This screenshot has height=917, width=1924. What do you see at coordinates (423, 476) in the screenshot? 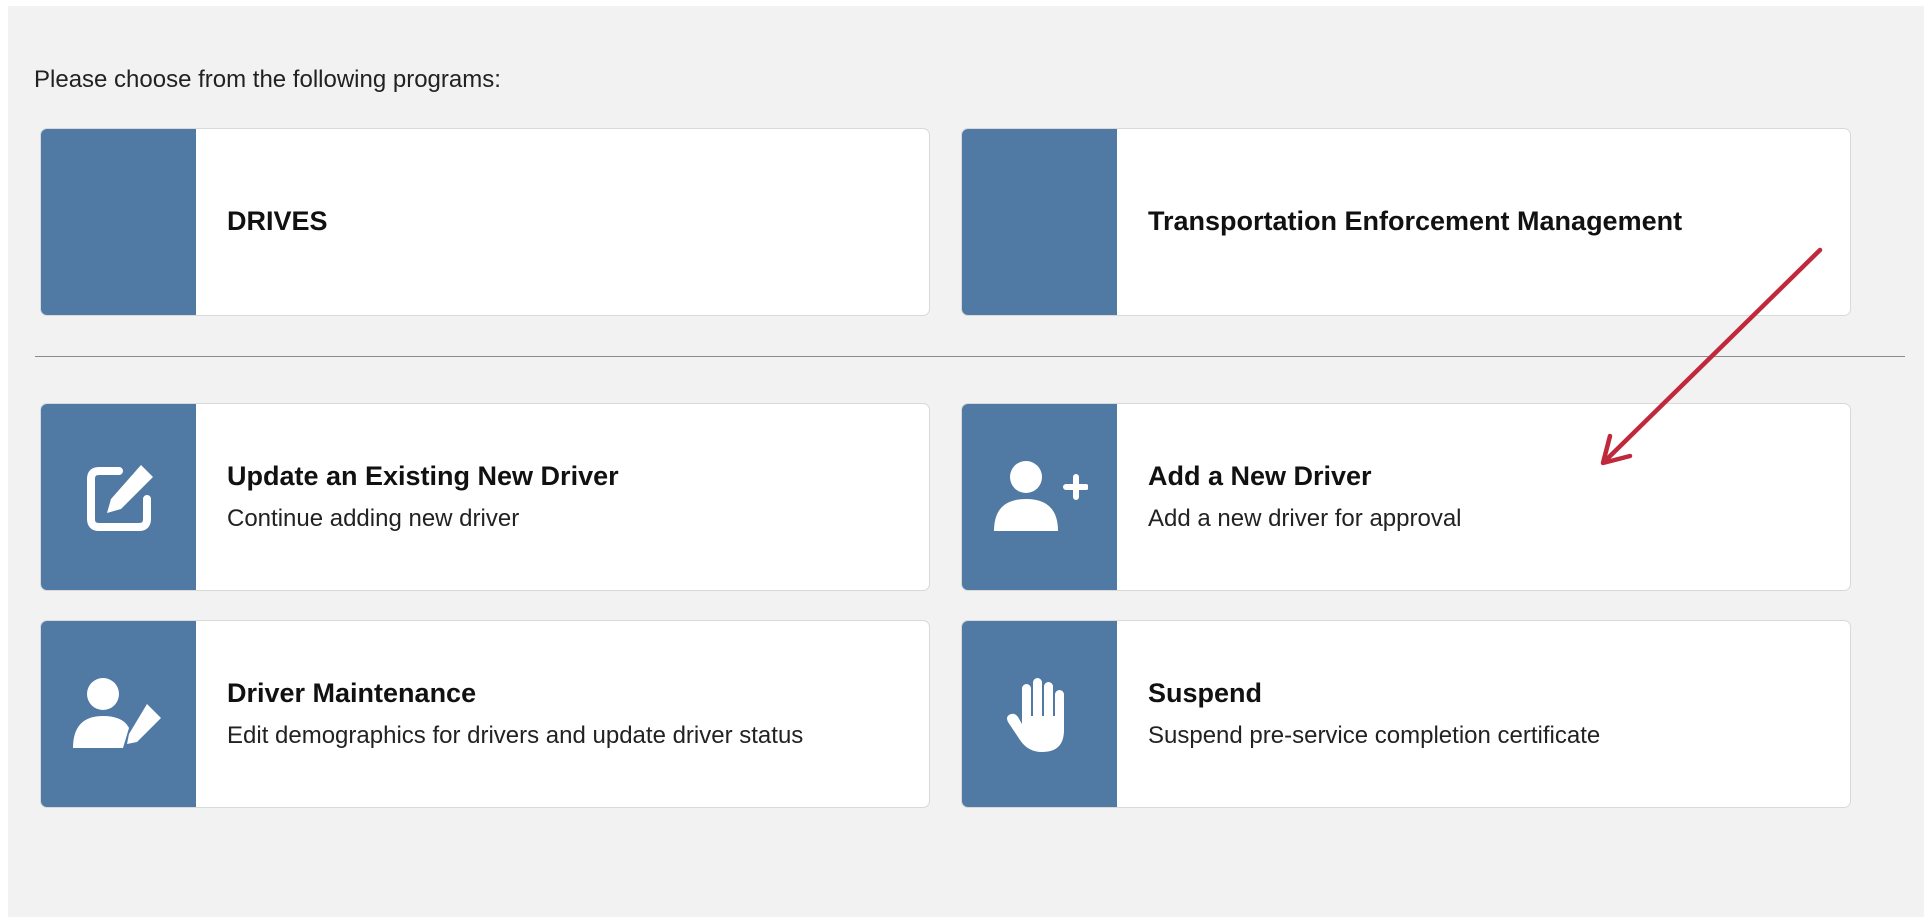
I see `tile-title: Update an Existing New Driver` at bounding box center [423, 476].